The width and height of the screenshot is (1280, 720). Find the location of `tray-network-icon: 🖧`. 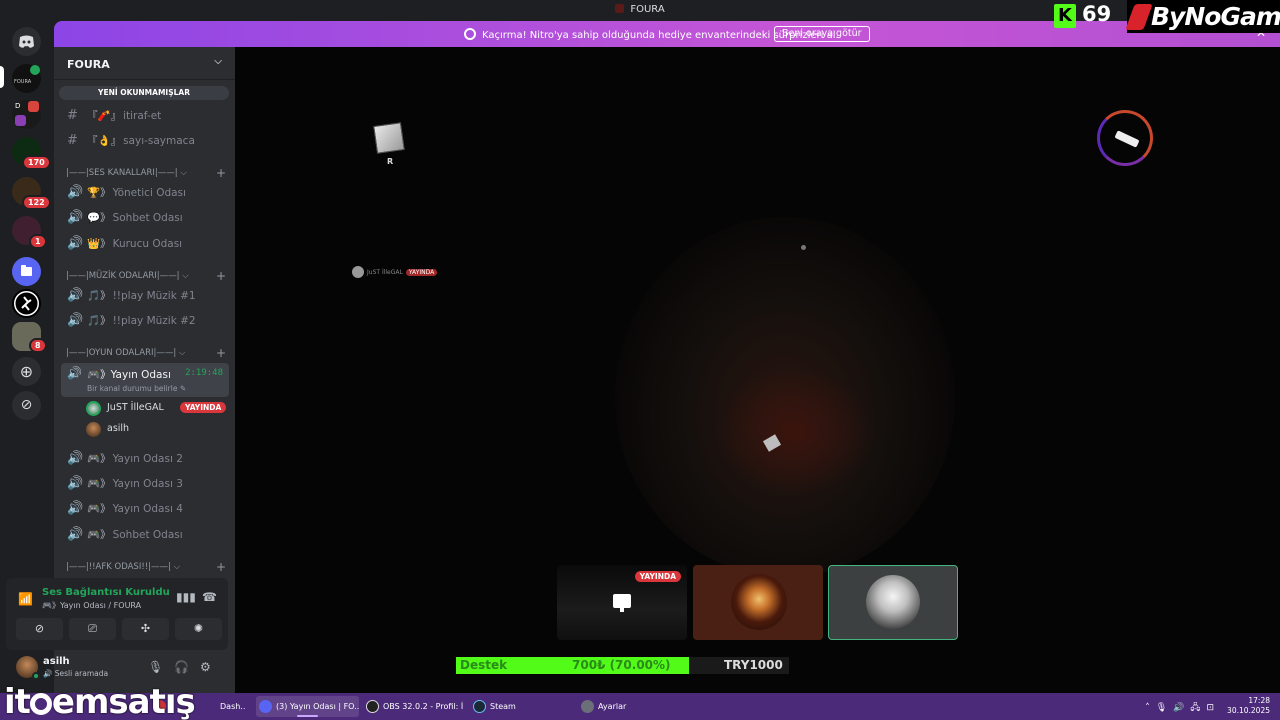

tray-network-icon: 🖧 is located at coordinates (1198, 708).